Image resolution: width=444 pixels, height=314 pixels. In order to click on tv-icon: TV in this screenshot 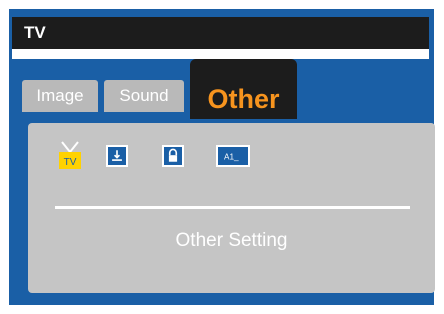, I will do `click(70, 155)`.